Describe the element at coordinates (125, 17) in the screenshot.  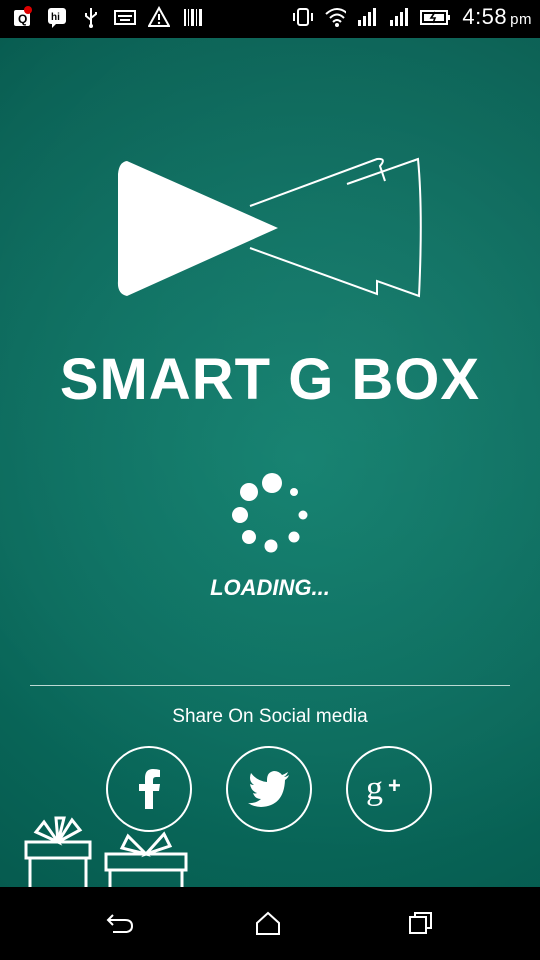
I see `keyboard-icon` at that location.